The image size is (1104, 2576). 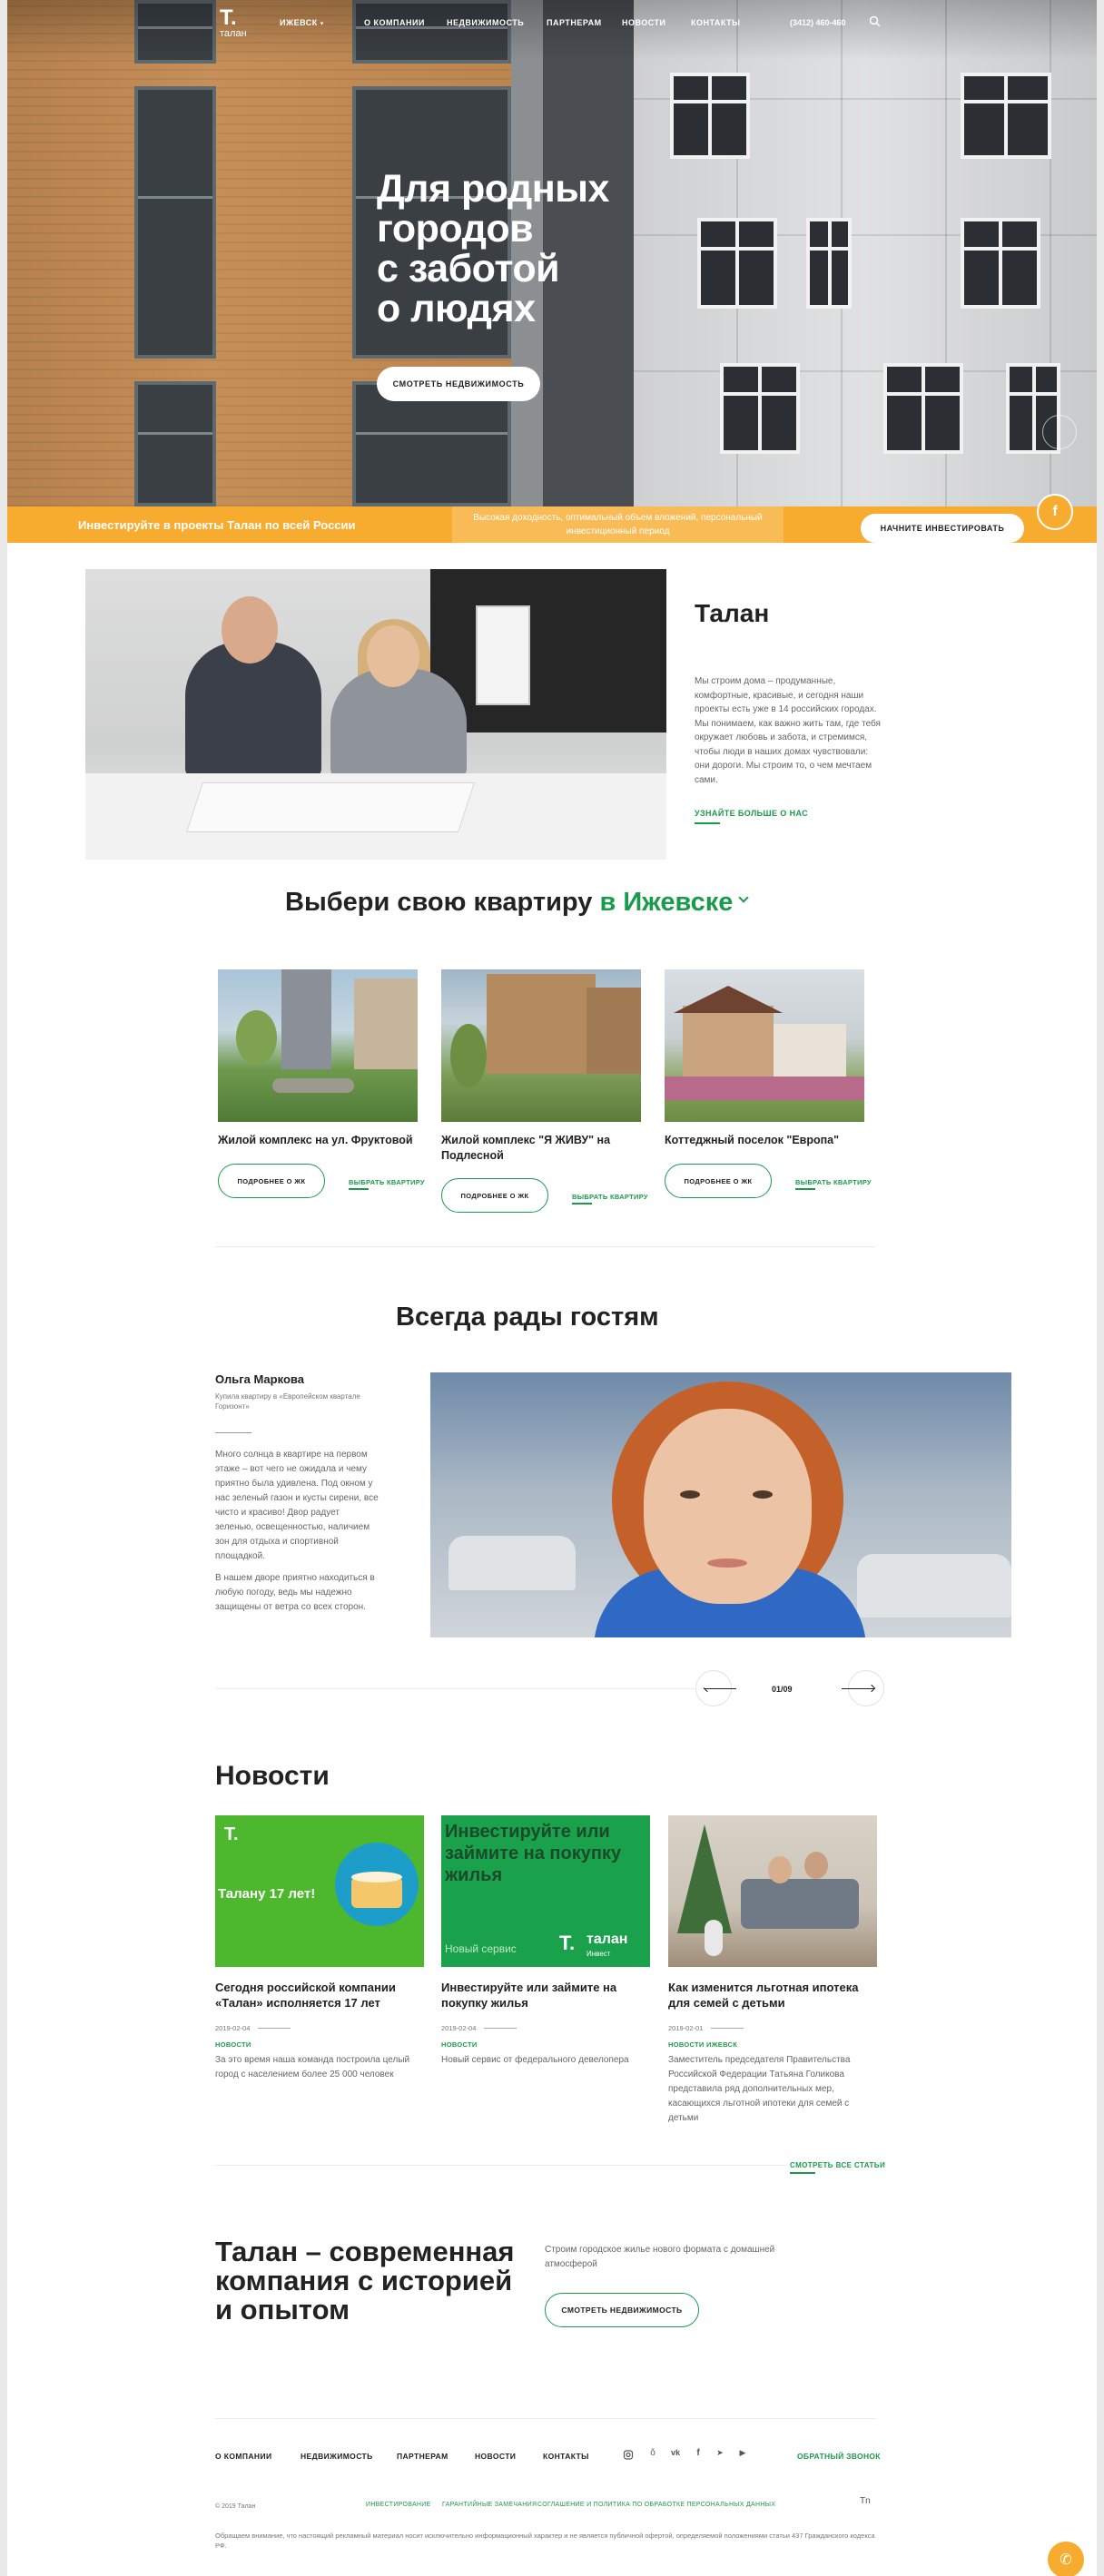 What do you see at coordinates (863, 1688) in the screenshot?
I see `next-arrow-button` at bounding box center [863, 1688].